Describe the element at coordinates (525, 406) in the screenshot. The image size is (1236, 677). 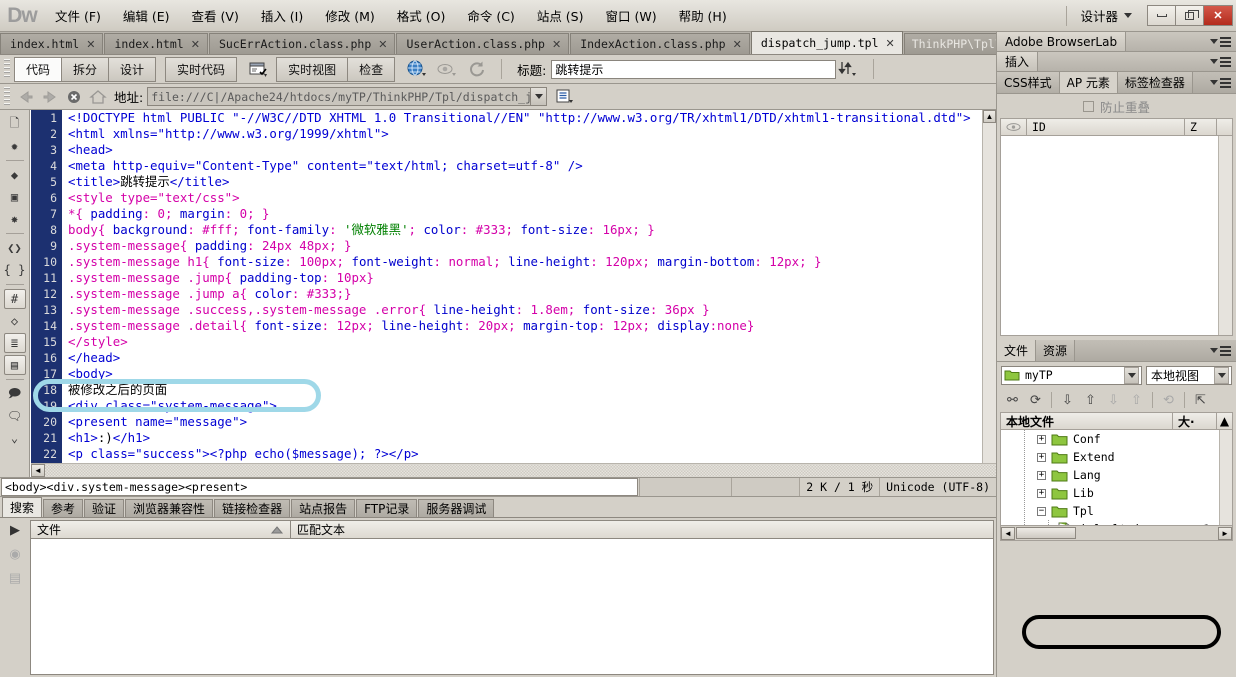
I see `code-line: <div class="system-message">` at that location.